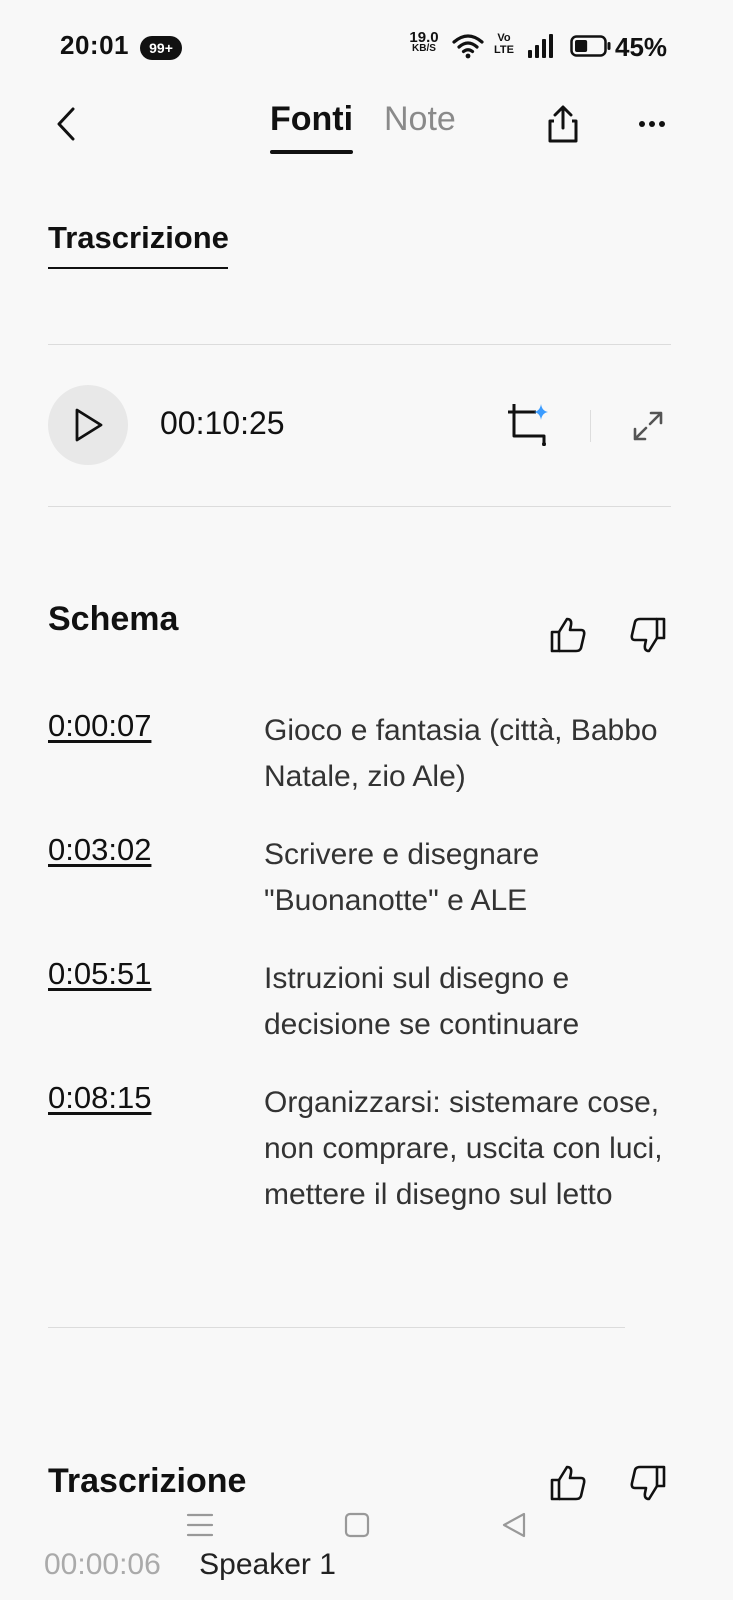  I want to click on active-tab-indicator, so click(311, 152).